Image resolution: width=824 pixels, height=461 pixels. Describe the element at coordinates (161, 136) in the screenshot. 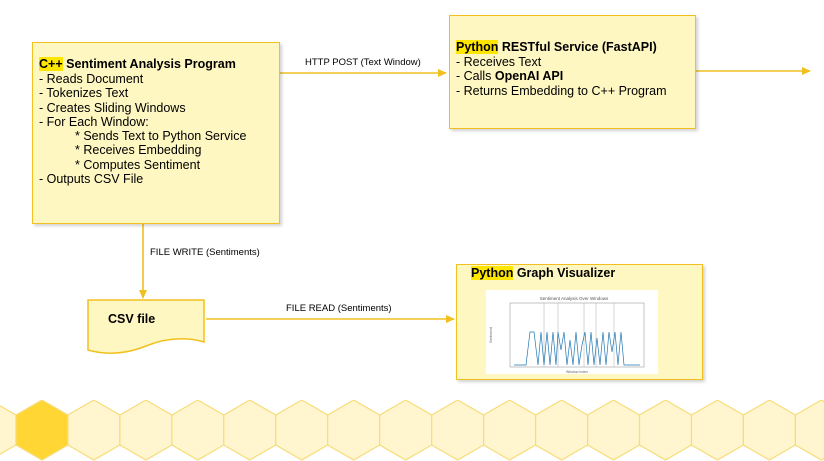

I see `cpp-subitem: * Sends Text to Python Service` at that location.